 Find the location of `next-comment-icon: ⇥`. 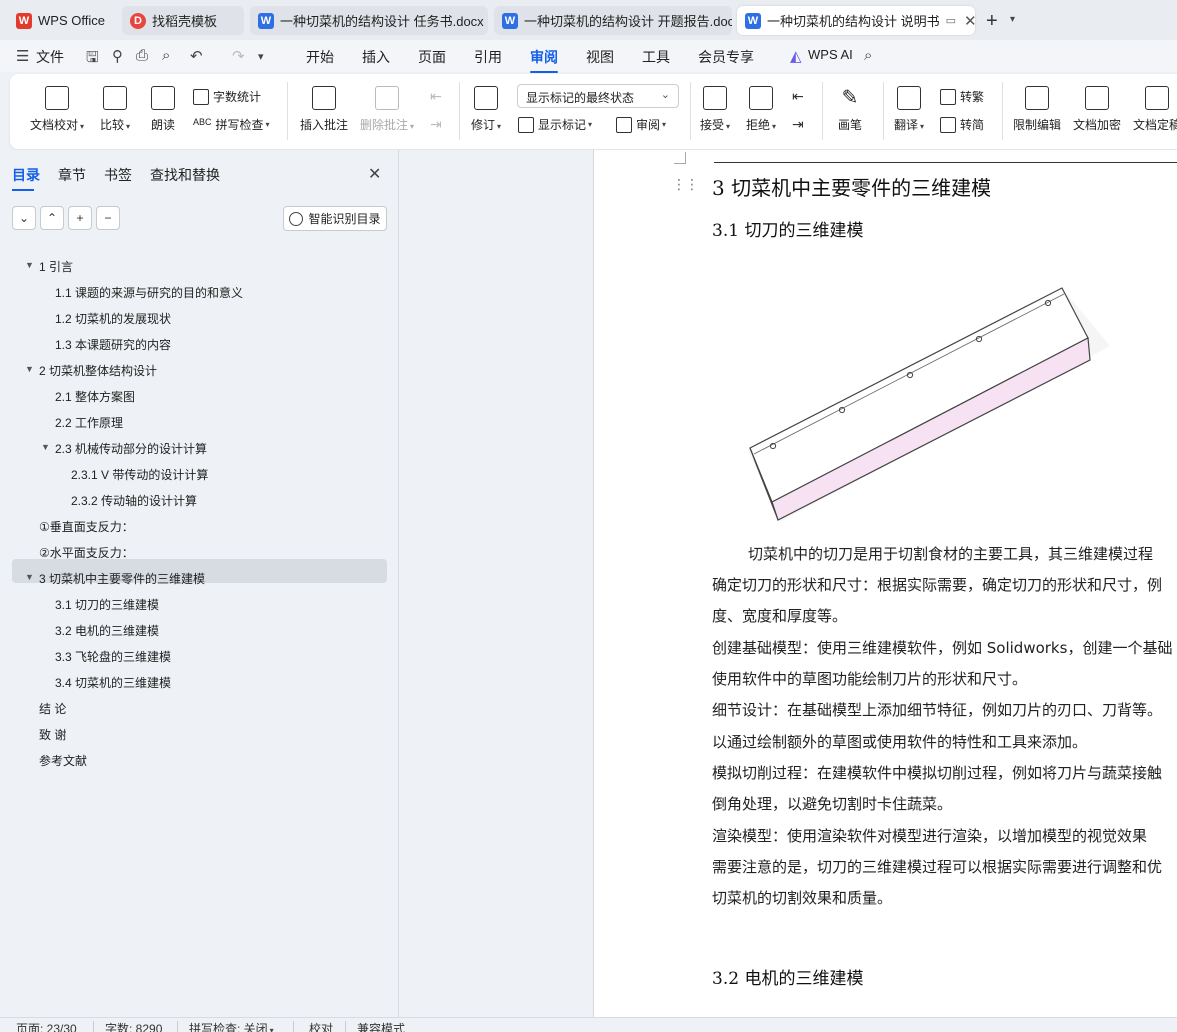

next-comment-icon: ⇥ is located at coordinates (436, 124).